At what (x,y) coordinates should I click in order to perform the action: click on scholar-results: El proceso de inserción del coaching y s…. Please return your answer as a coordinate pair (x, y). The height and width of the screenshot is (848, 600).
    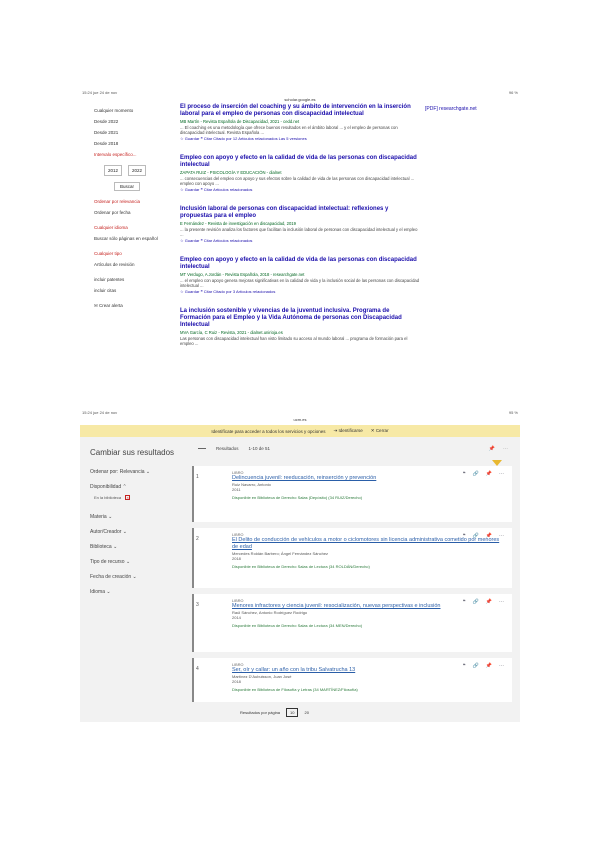
    Looking at the image, I should click on (300, 232).